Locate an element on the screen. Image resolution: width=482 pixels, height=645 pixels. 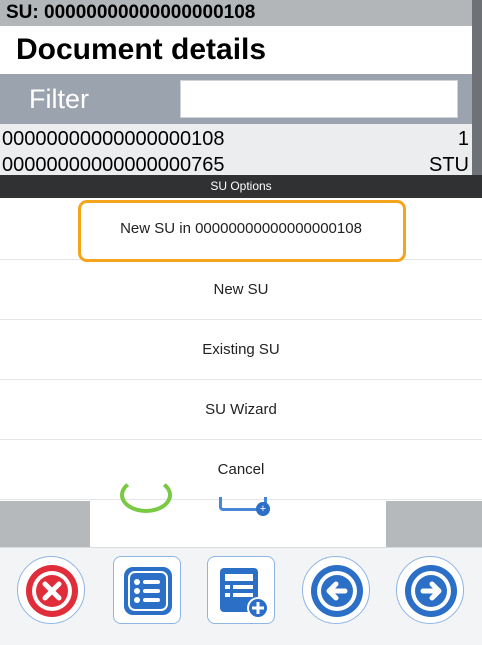
option-su-wizard: SU Wizard is located at coordinates (241, 410).